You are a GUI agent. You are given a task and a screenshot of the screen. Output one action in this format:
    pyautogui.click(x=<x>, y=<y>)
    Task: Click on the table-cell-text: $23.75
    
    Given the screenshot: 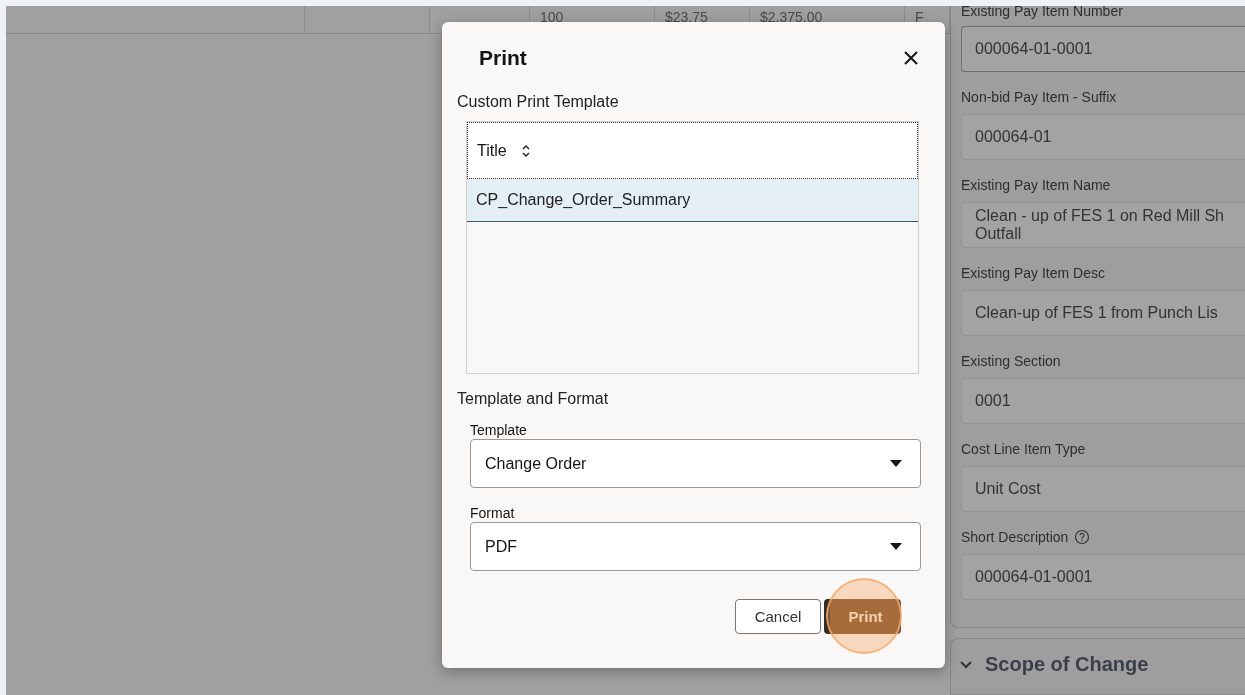 What is the action you would take?
    pyautogui.click(x=686, y=17)
    